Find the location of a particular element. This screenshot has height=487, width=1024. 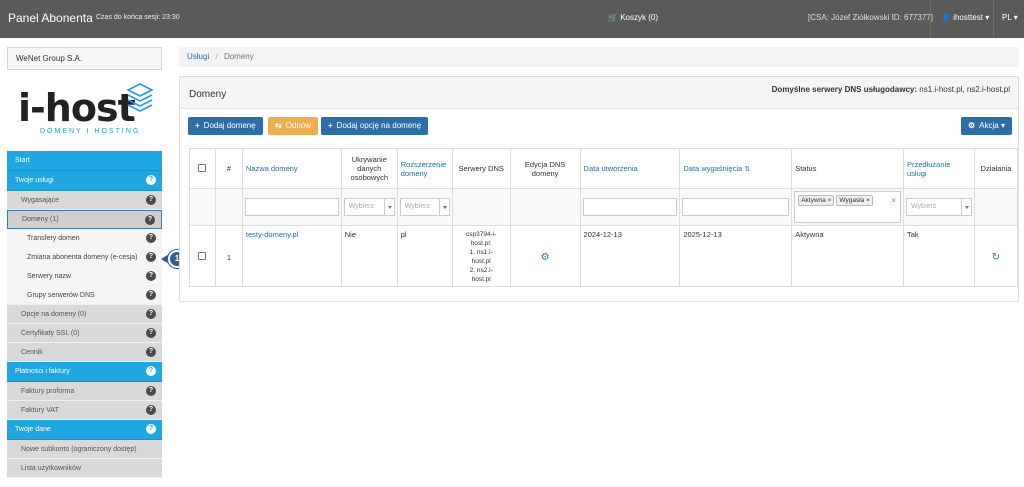

sidebar-item-label: Faktury proforma is located at coordinates (48, 391).